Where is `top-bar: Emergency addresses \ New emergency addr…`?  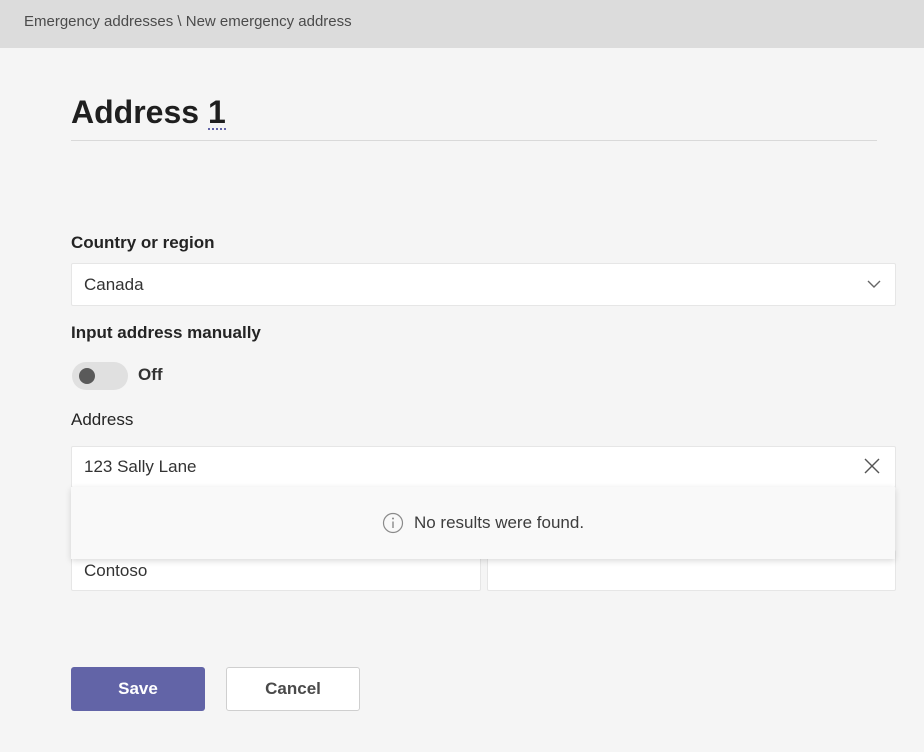
top-bar: Emergency addresses \ New emergency addr… is located at coordinates (462, 24).